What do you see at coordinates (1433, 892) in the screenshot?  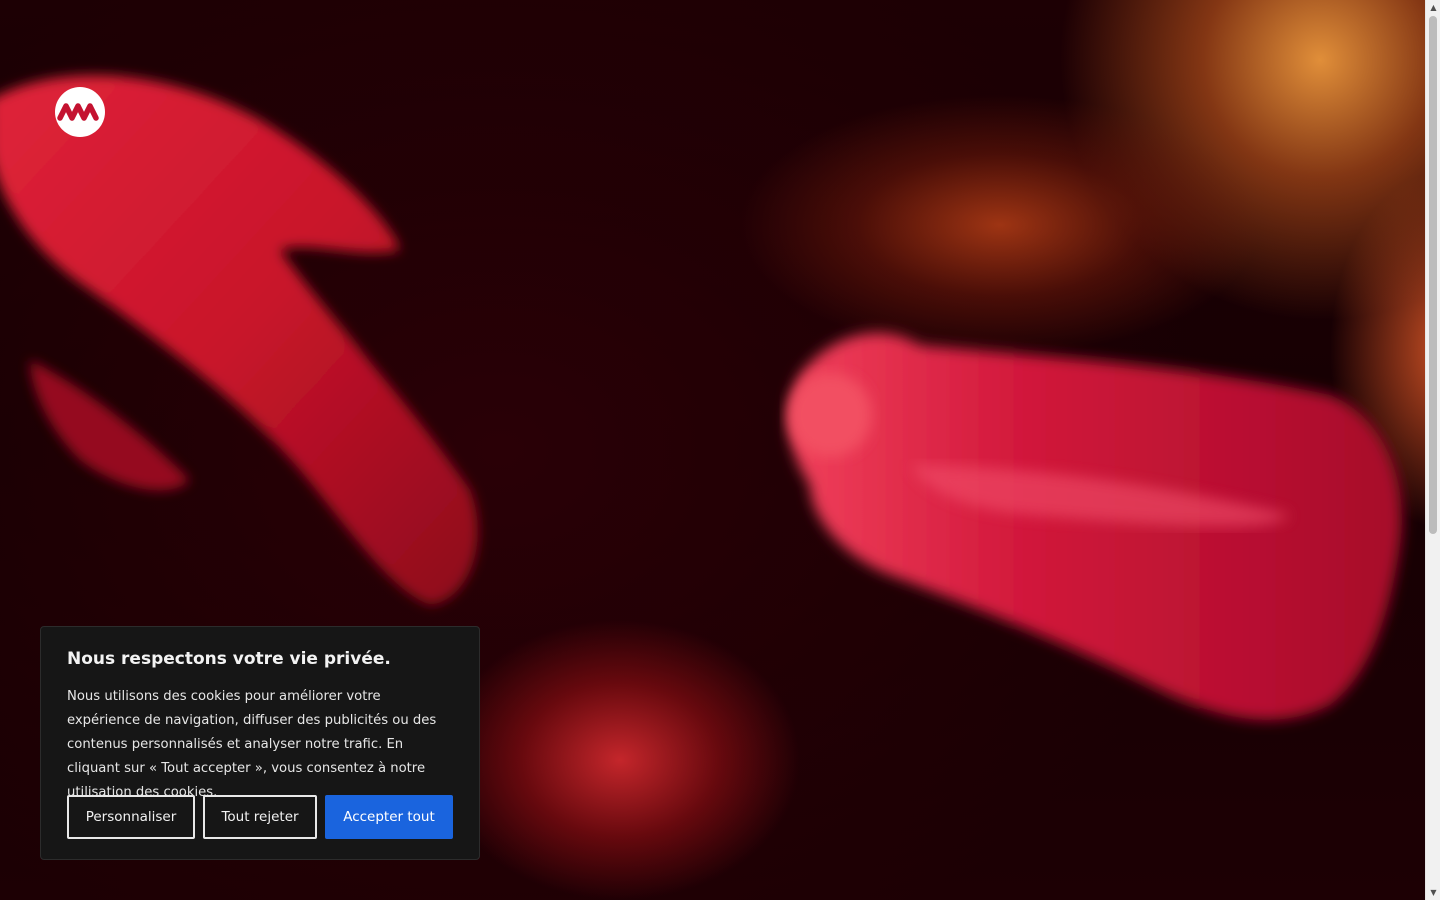 I see `scroll-down-arrow-icon: ▼` at bounding box center [1433, 892].